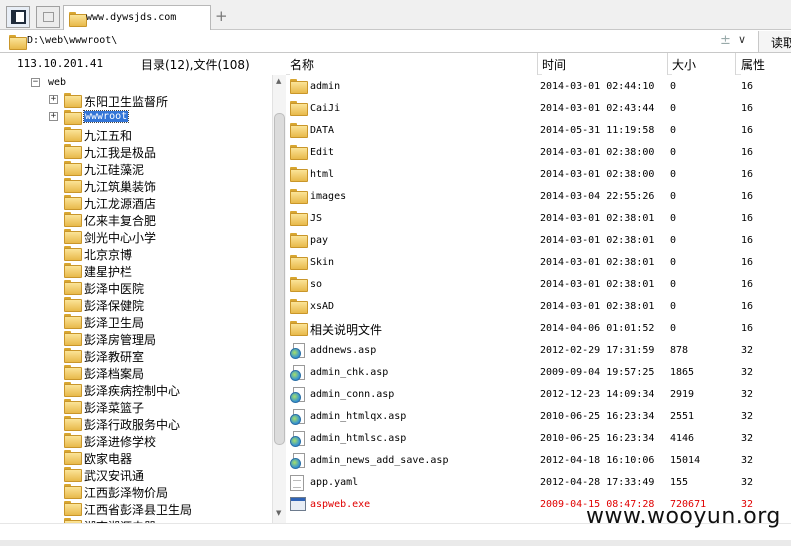  I want to click on file-row: so 2014-03-01 02:38:01 0 16, so click(538, 285).